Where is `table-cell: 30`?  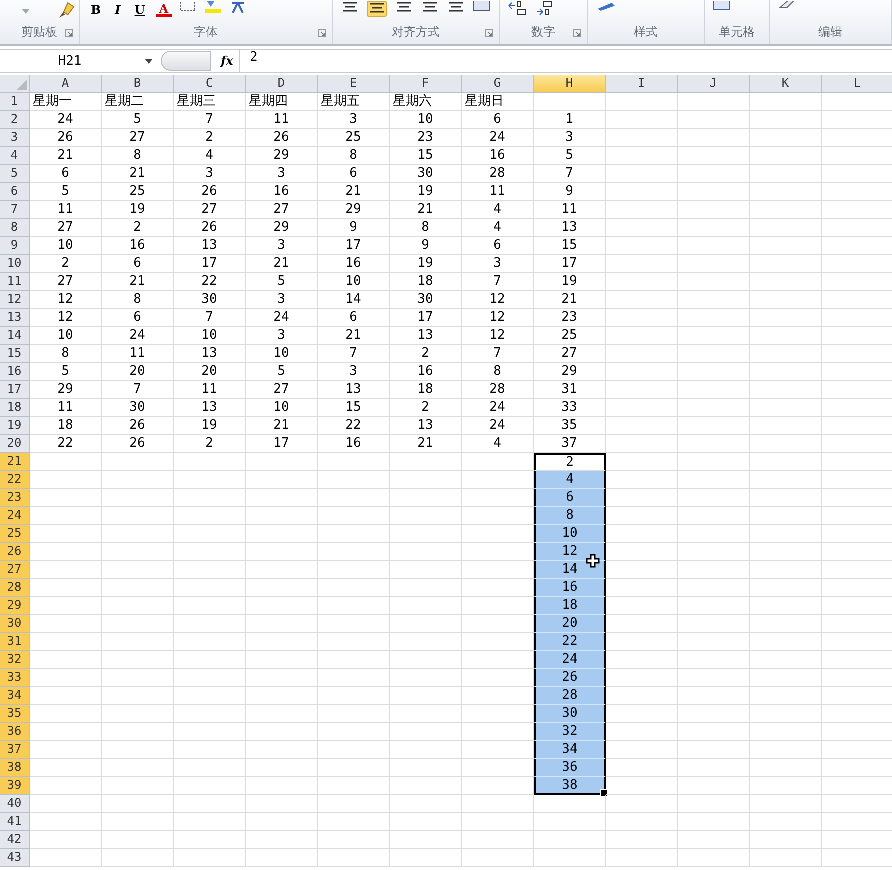 table-cell: 30 is located at coordinates (426, 174).